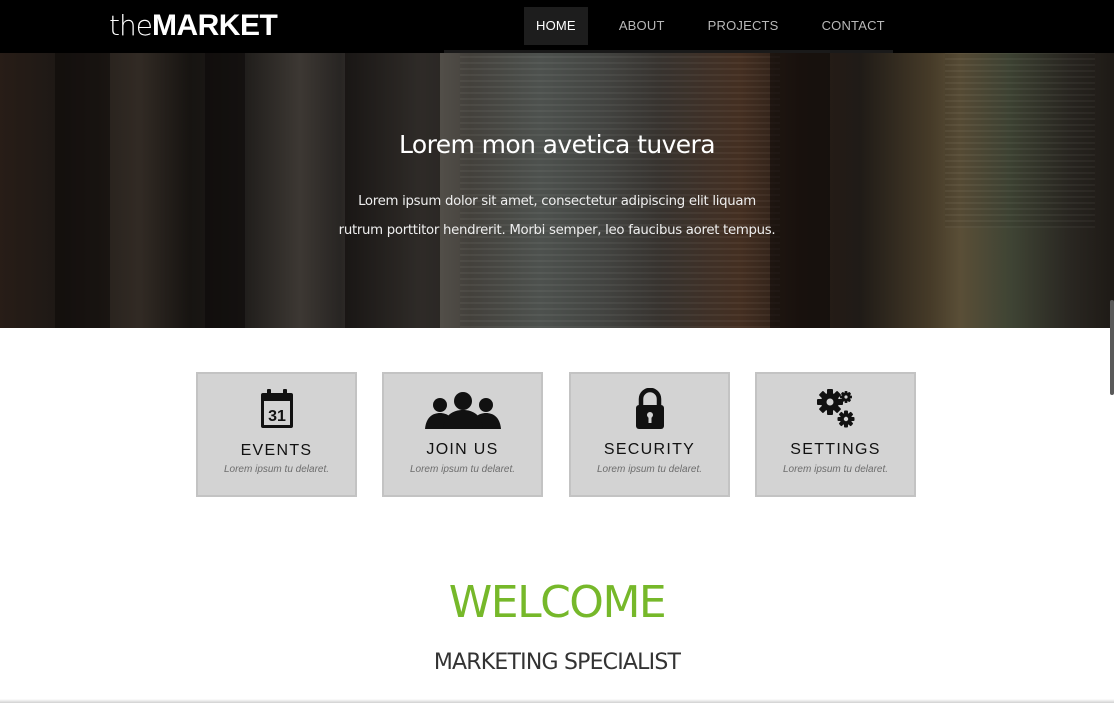  What do you see at coordinates (462, 434) in the screenshot?
I see `feature-card-join-us: JOIN US Lorem ipsum tu delaret.` at bounding box center [462, 434].